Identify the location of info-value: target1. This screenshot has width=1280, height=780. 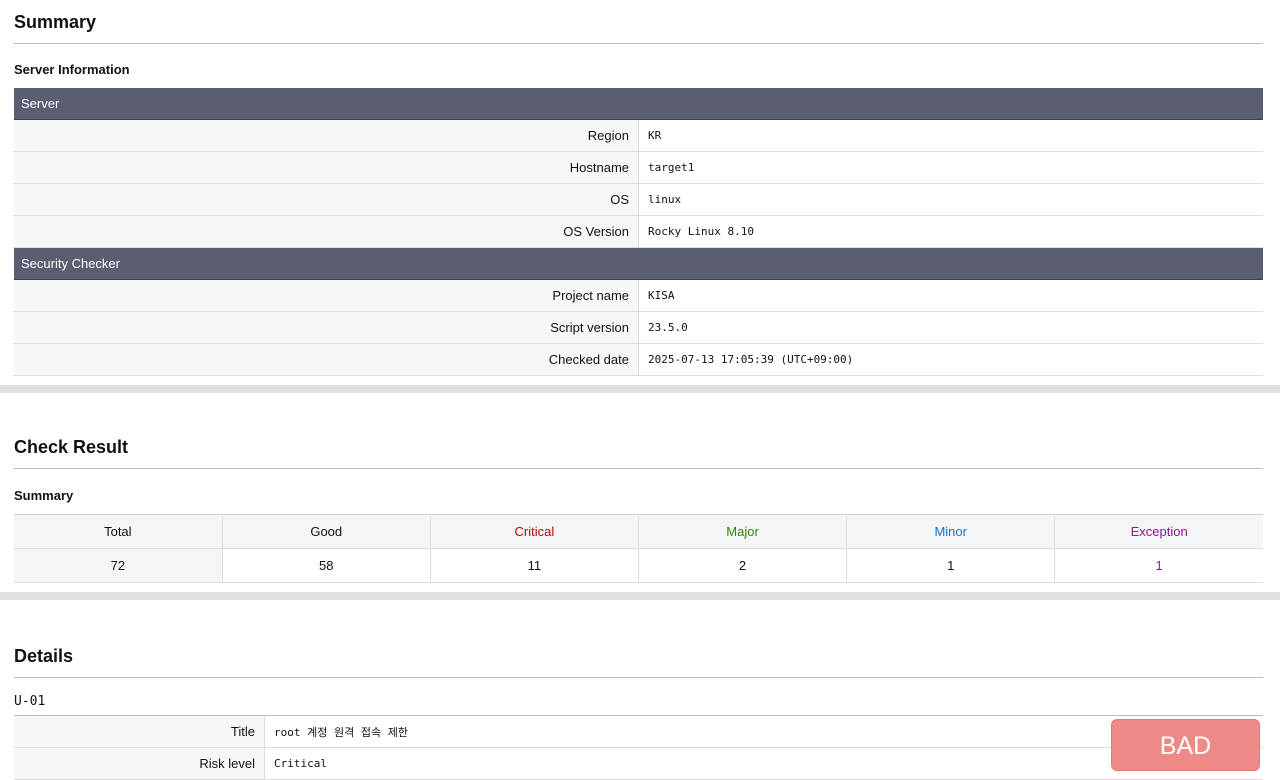
(950, 167).